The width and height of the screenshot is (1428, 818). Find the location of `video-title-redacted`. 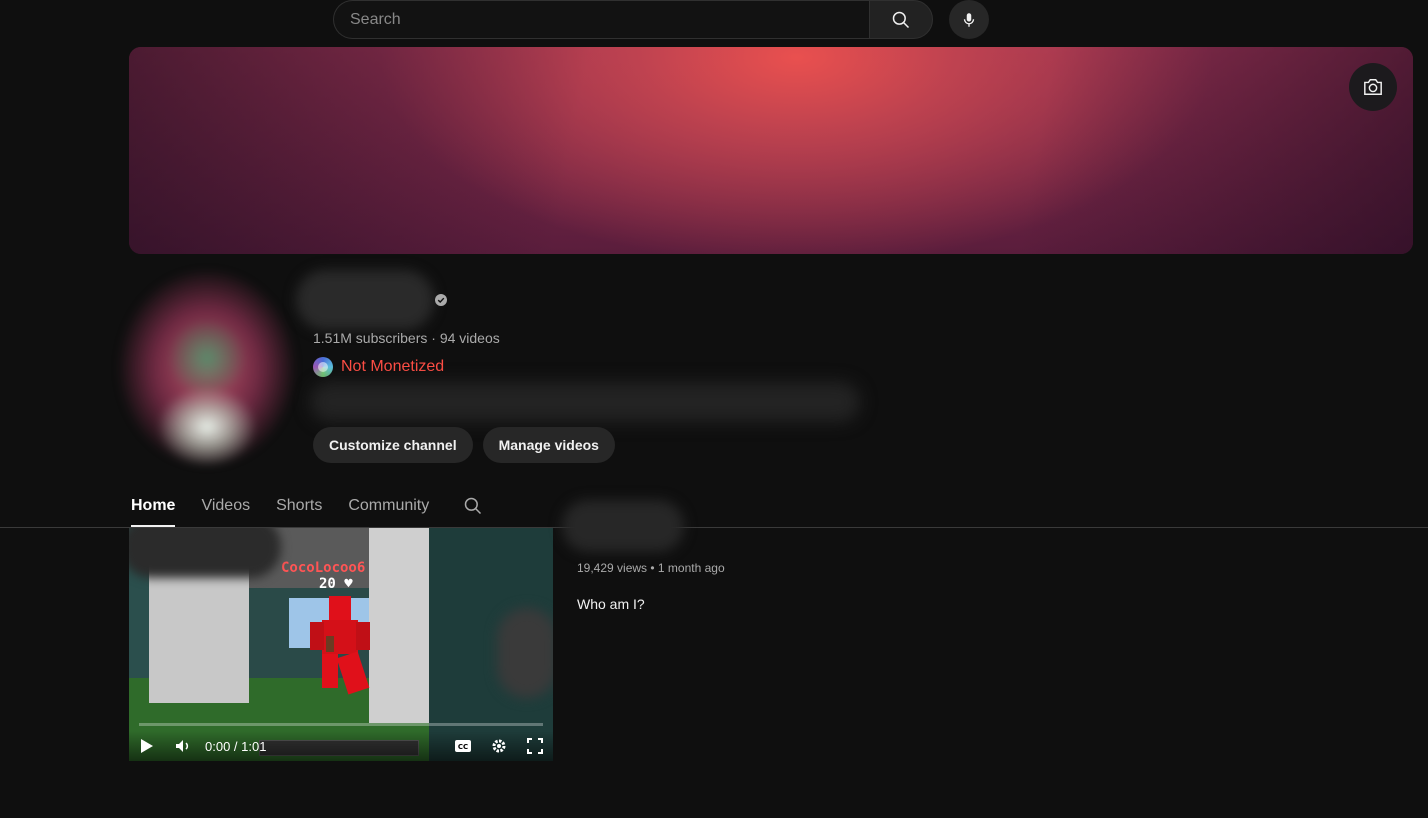

video-title-redacted is located at coordinates (623, 526).